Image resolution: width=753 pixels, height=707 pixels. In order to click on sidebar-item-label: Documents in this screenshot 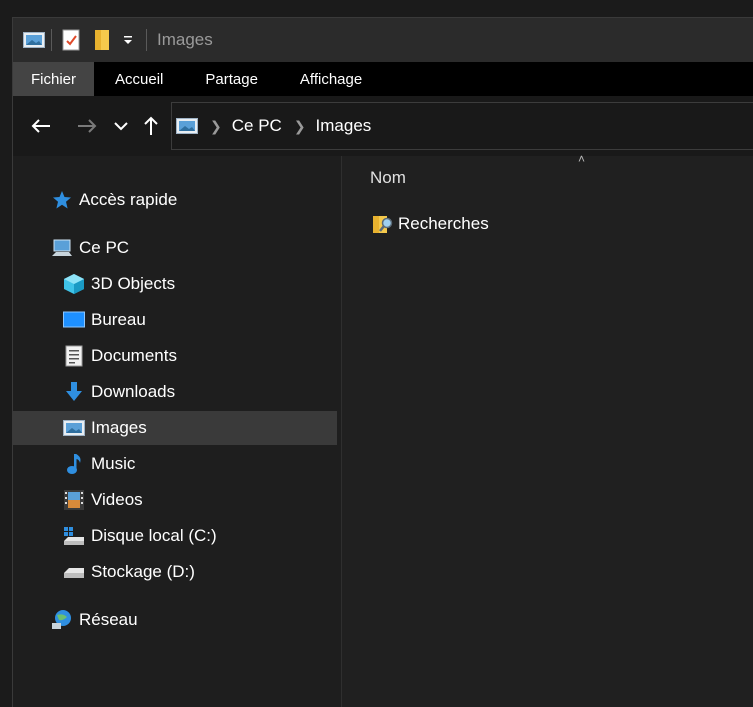, I will do `click(134, 355)`.